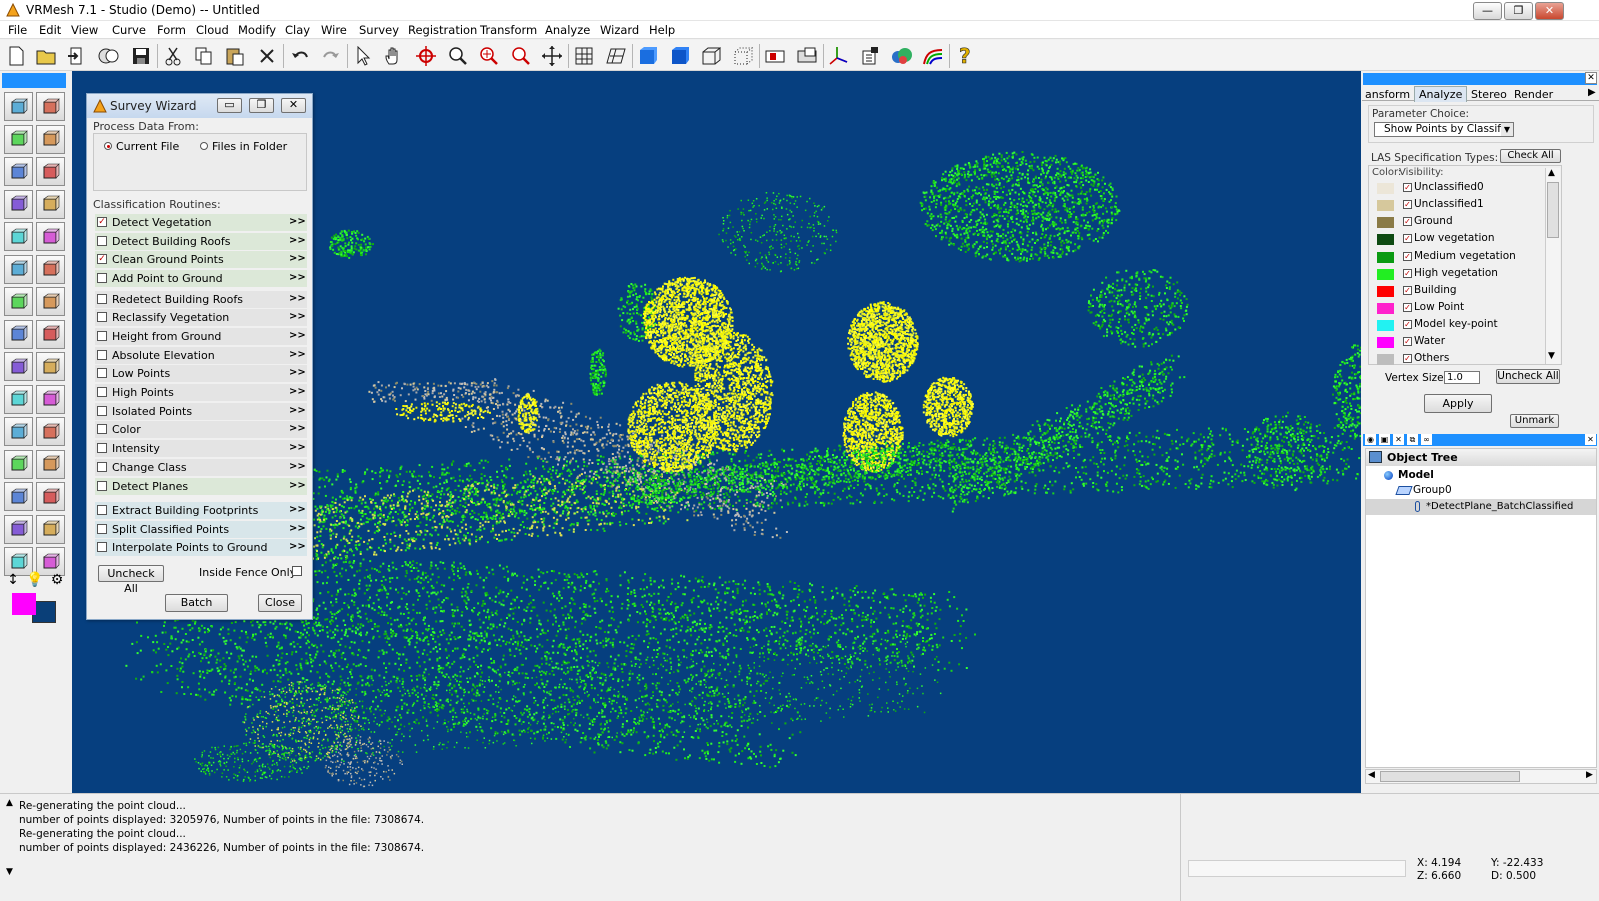 Image resolution: width=1599 pixels, height=901 pixels. I want to click on transform-icon, so click(50, 464).